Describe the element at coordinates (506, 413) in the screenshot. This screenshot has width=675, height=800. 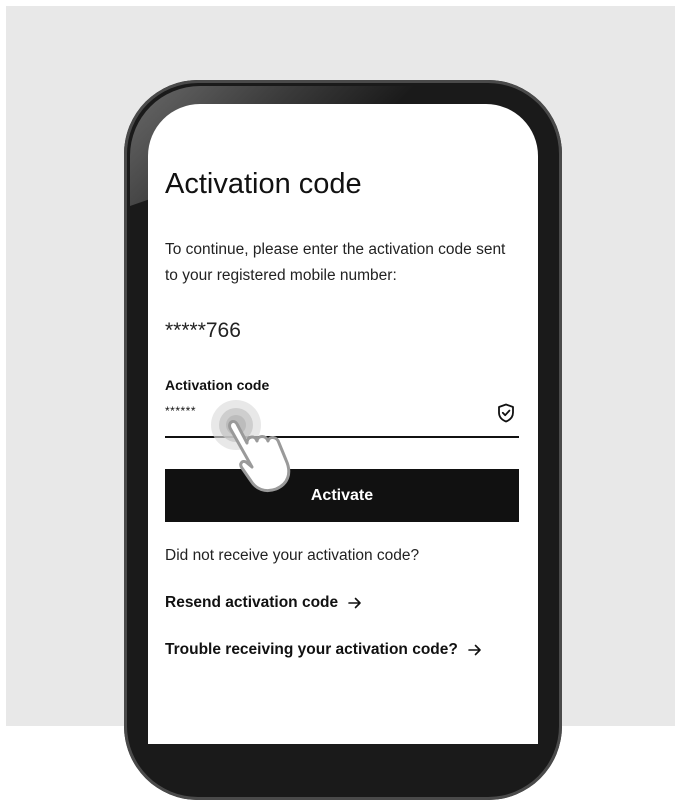
I see `shield-check-icon` at that location.